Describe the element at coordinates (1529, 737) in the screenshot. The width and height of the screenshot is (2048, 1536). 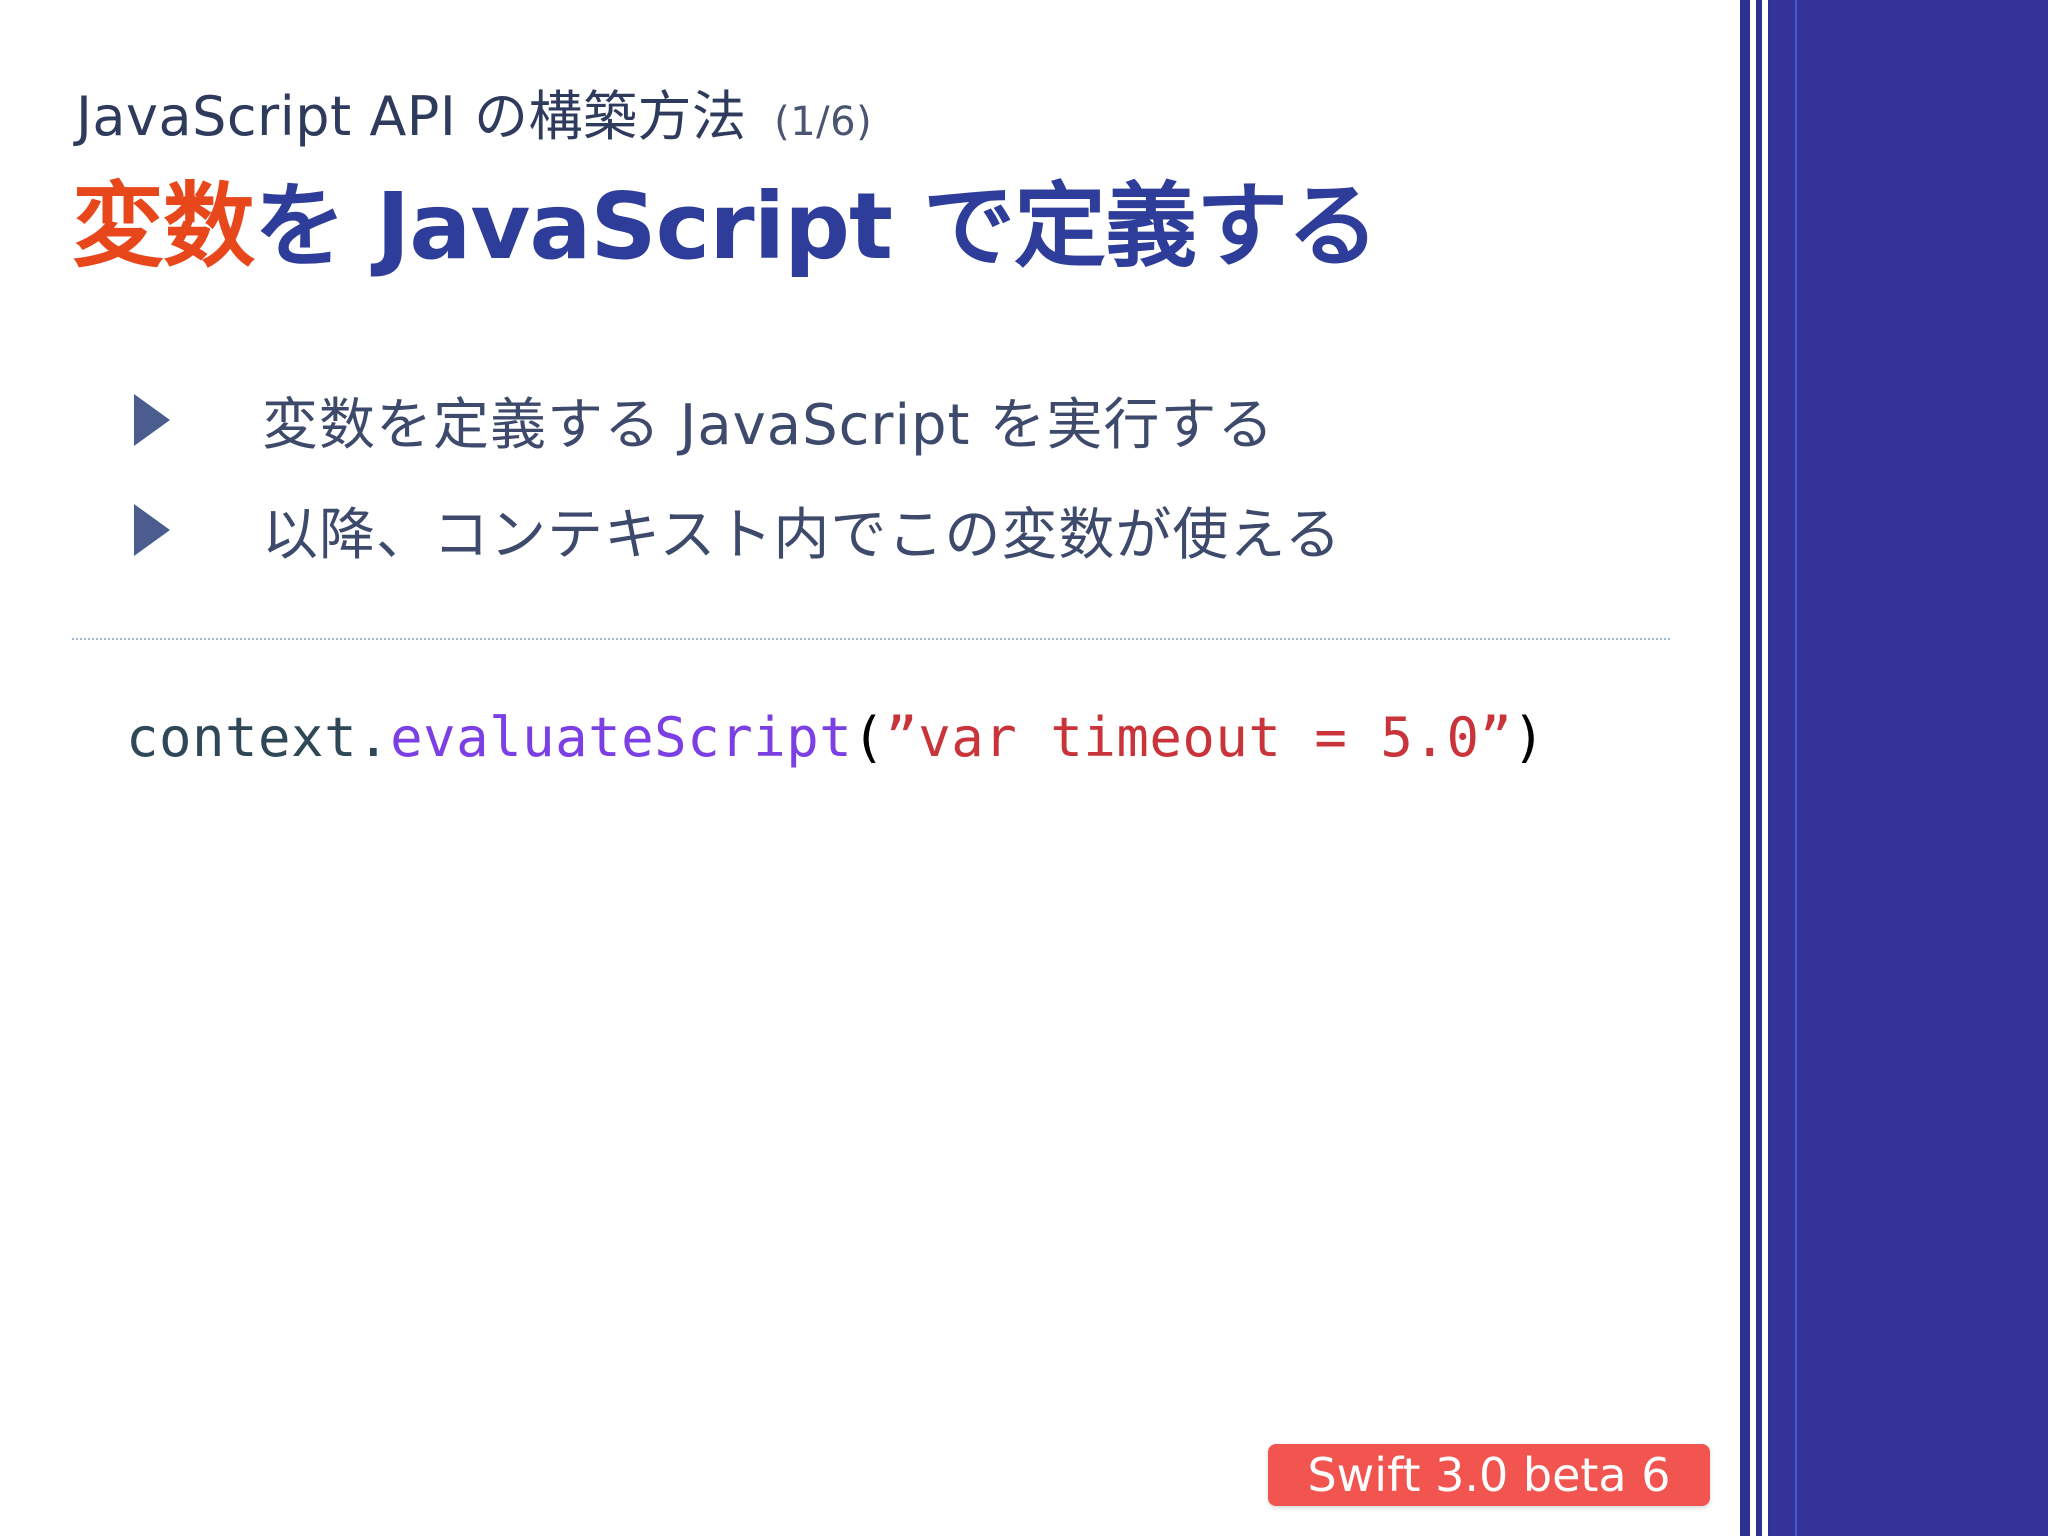
I see `code-close-paren: )` at that location.